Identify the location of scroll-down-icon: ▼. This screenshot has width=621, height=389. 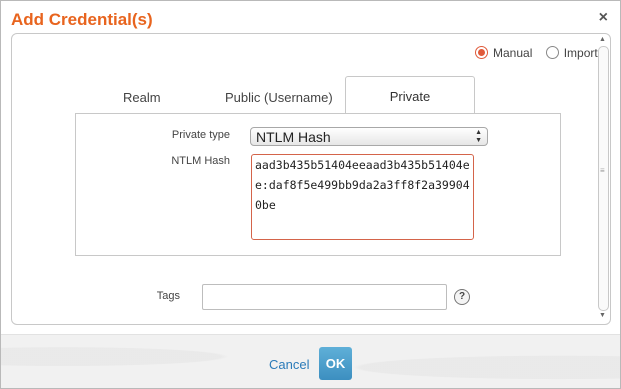
(602, 315).